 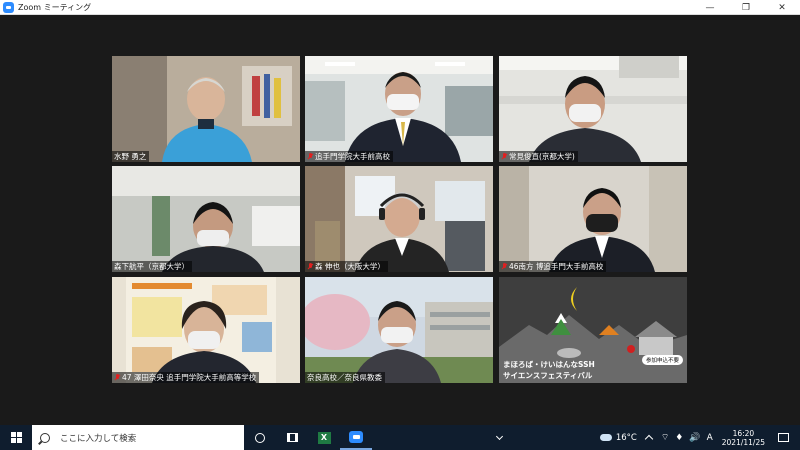 What do you see at coordinates (549, 364) in the screenshot?
I see `poster-title-line1: まほろば・けいはんなSSH` at bounding box center [549, 364].